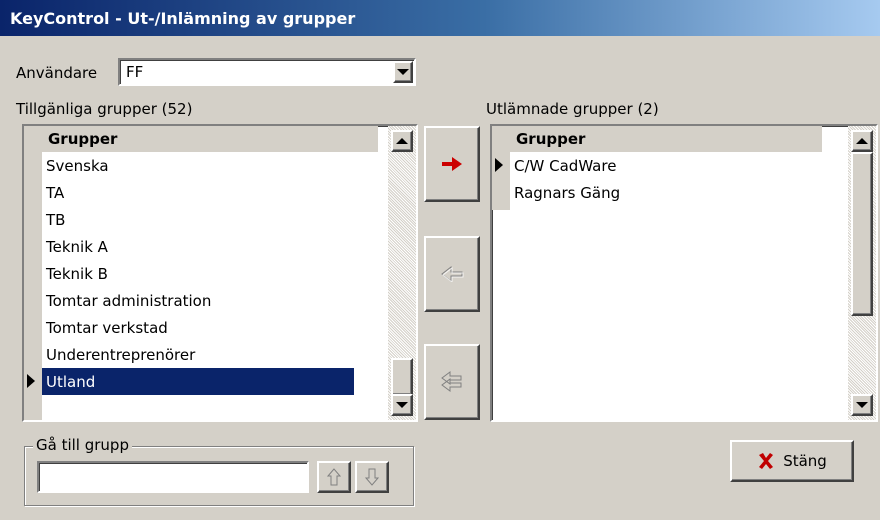 This screenshot has width=880, height=520. I want to click on table-row: TA, so click(198, 192).